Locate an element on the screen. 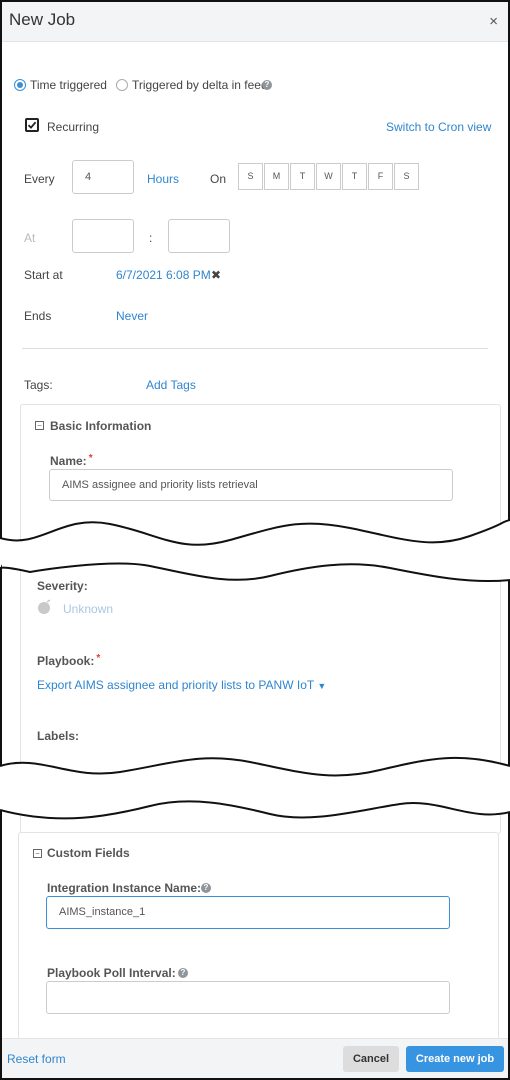 The image size is (510, 1080). every-label: Every is located at coordinates (39, 179).